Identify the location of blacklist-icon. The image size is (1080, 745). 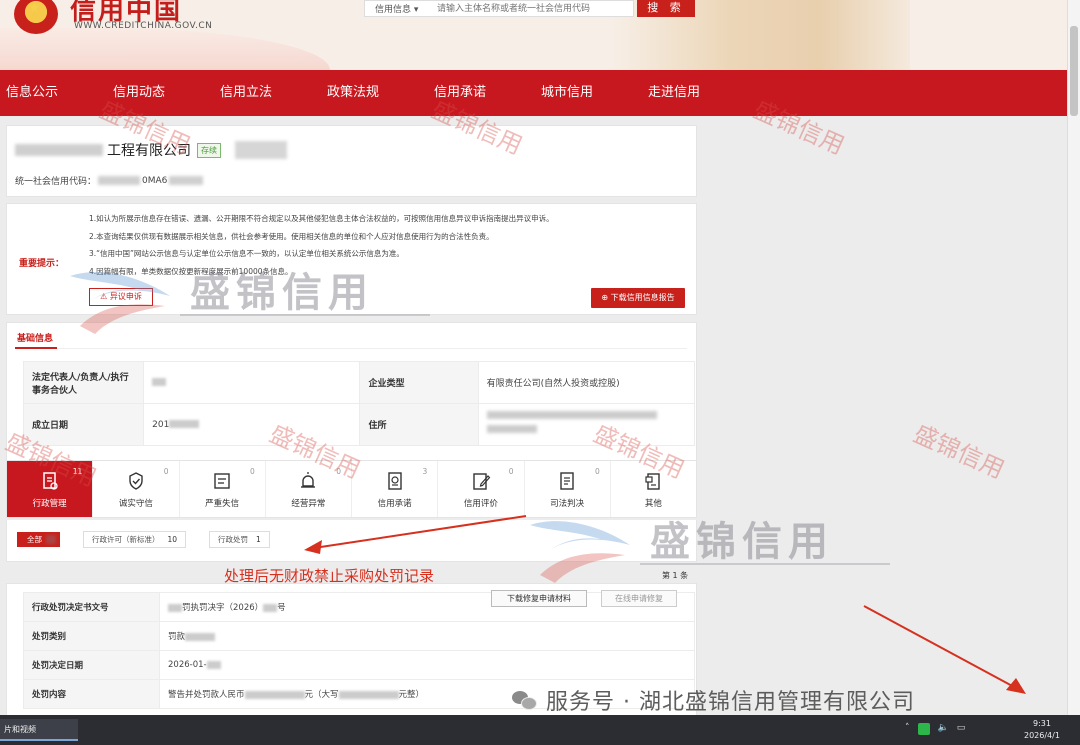
(222, 481).